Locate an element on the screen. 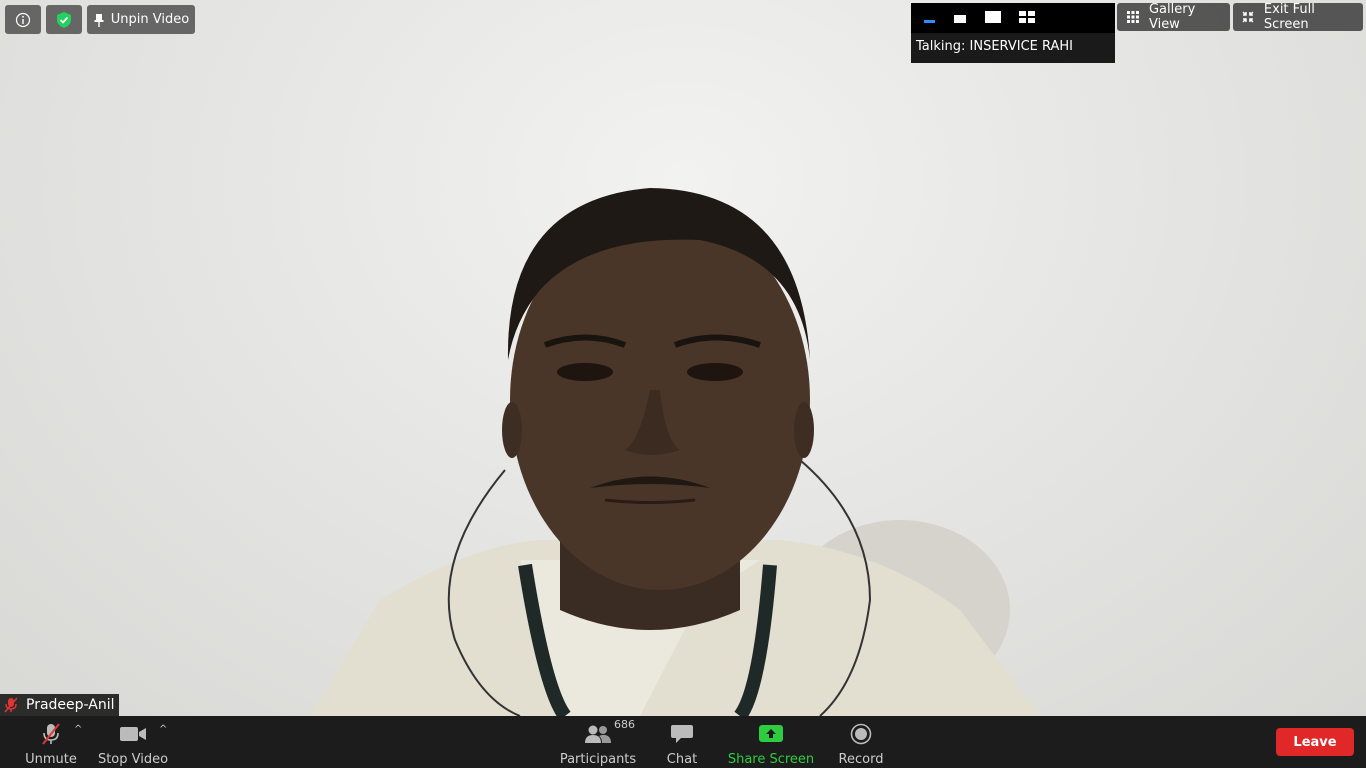 The height and width of the screenshot is (768, 1366). video-options-chevron-icon: ^ is located at coordinates (163, 729).